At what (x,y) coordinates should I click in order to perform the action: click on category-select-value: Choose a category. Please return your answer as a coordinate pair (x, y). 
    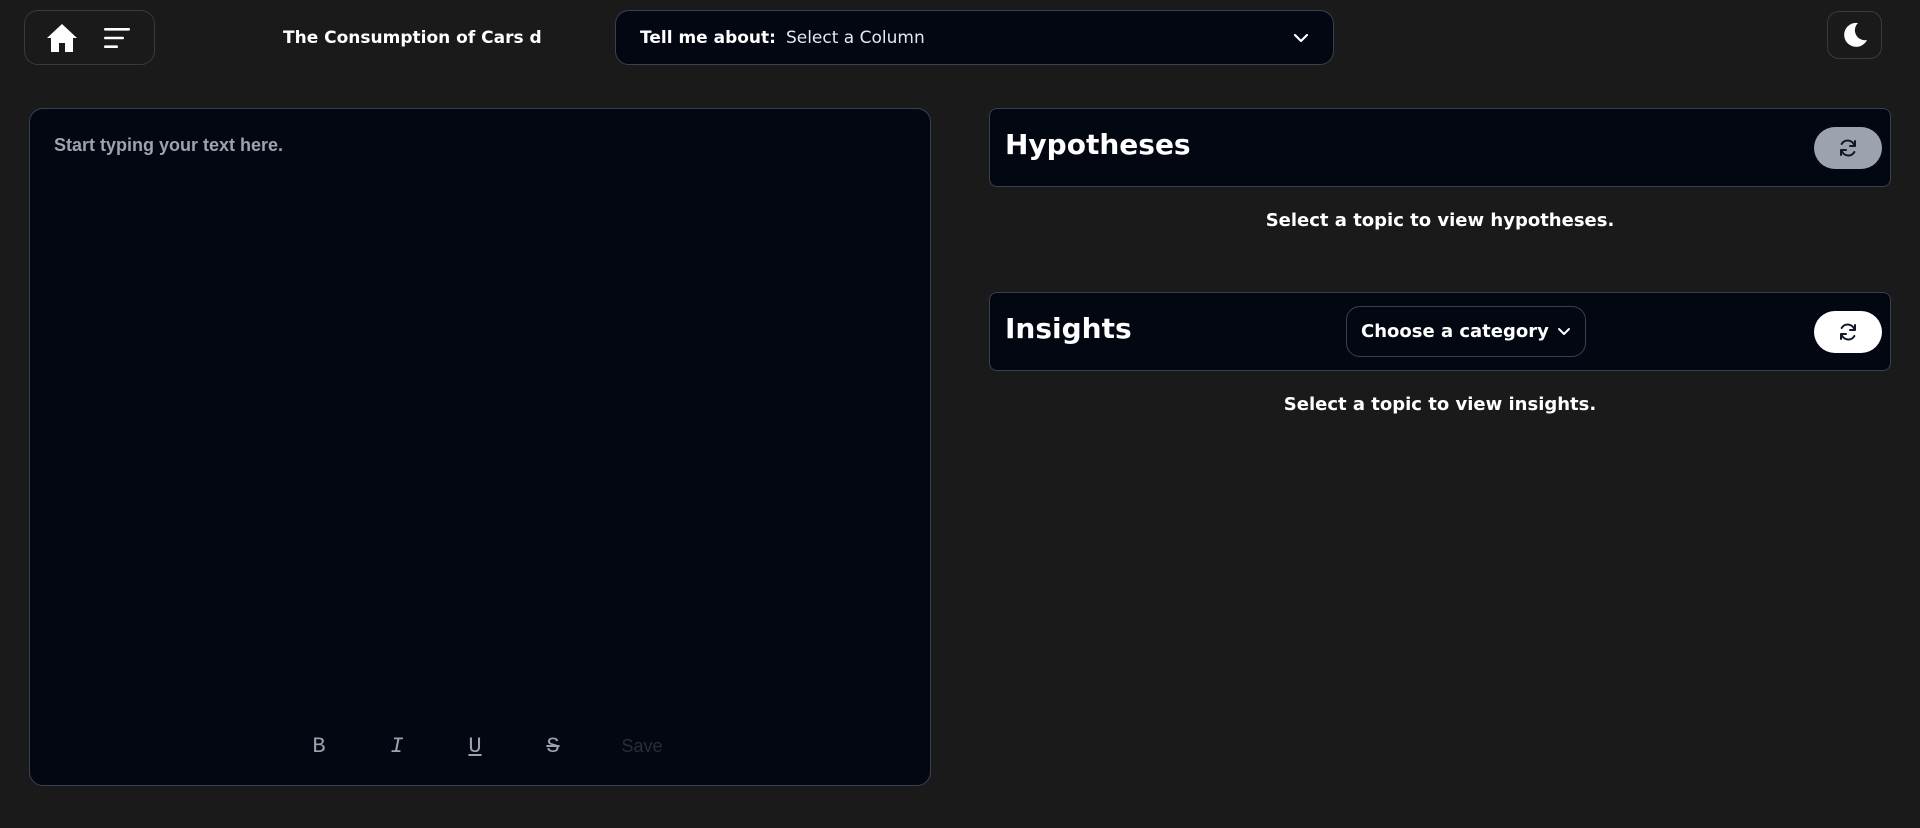
    Looking at the image, I should click on (1455, 331).